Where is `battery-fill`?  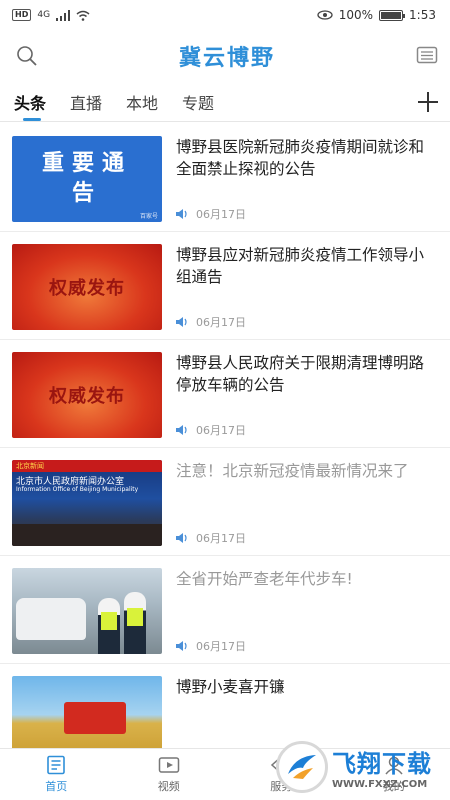 battery-fill is located at coordinates (391, 15).